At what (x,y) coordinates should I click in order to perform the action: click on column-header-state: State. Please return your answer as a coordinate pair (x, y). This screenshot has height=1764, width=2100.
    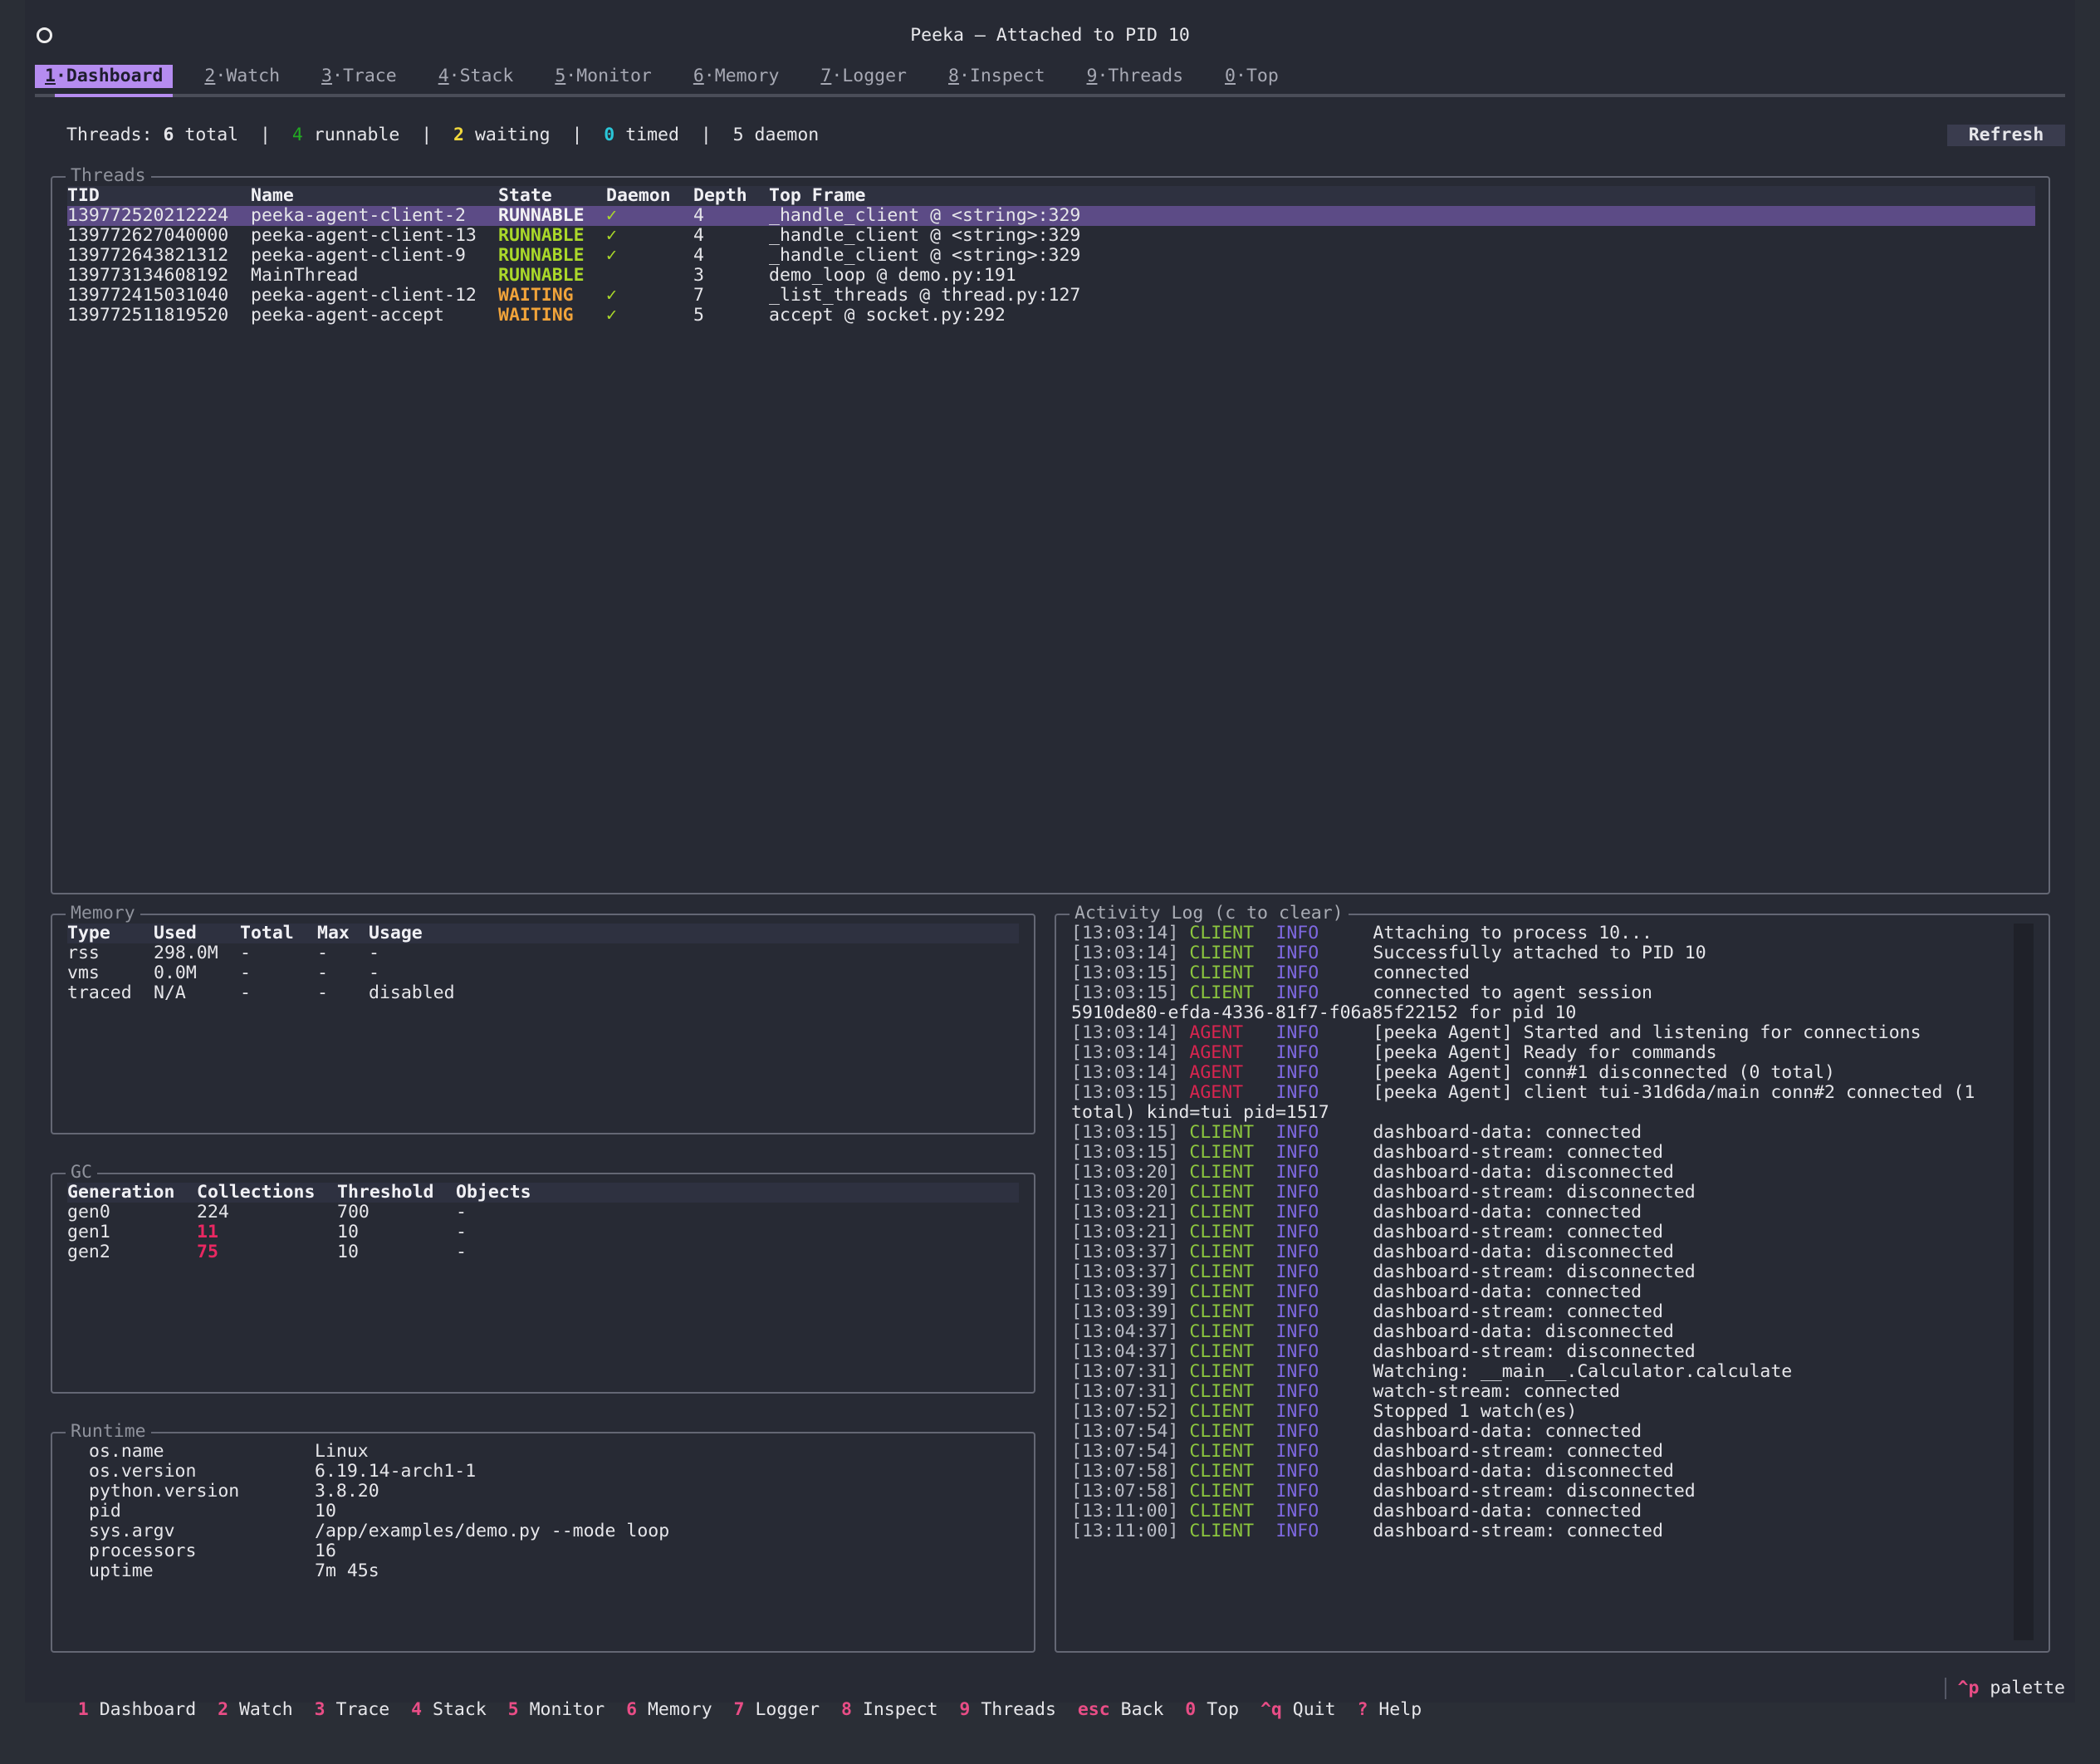
    Looking at the image, I should click on (552, 196).